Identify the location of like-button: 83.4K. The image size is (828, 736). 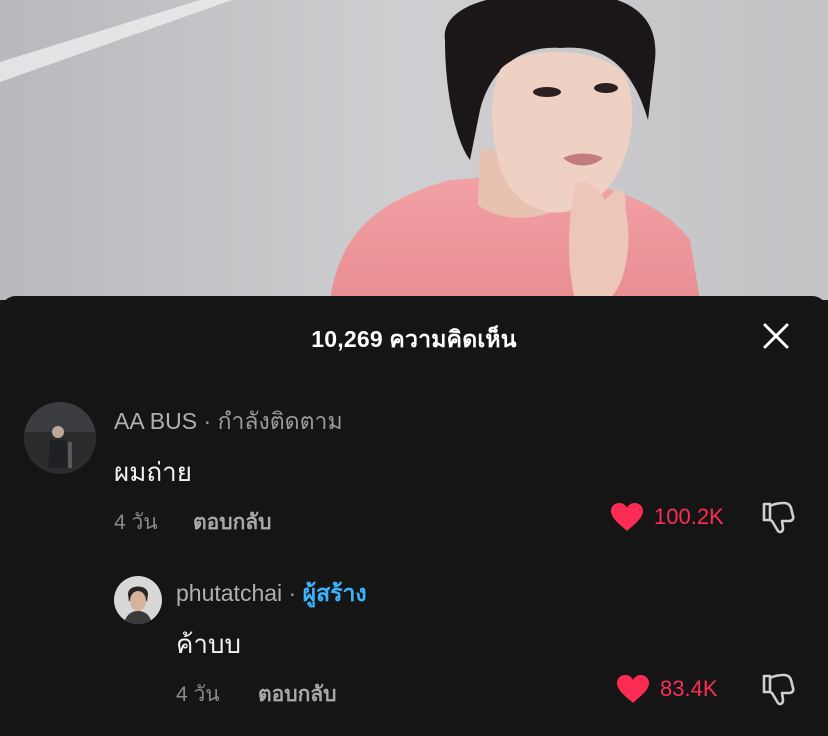
(667, 689).